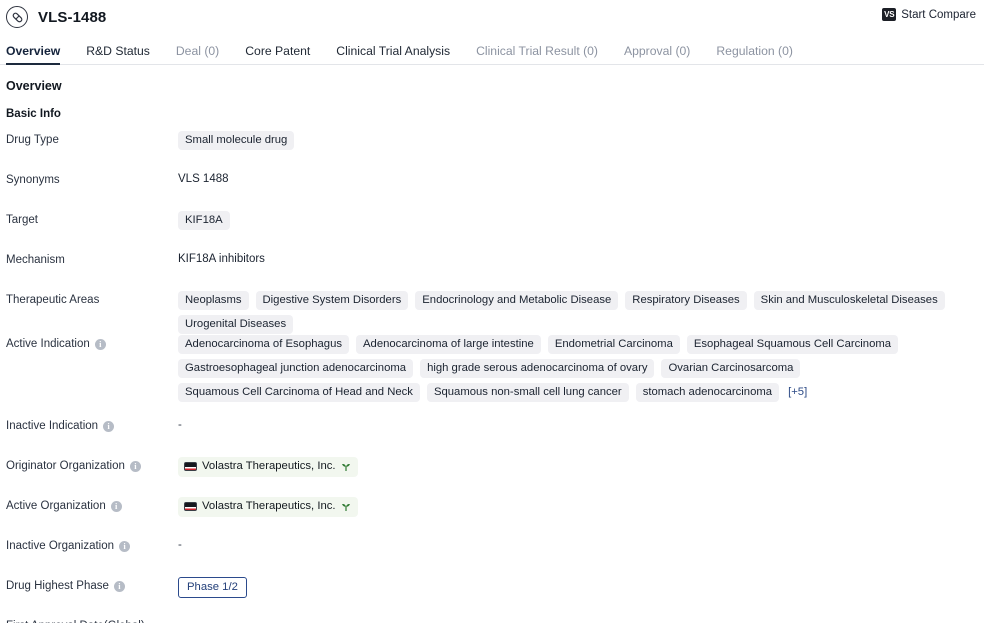  What do you see at coordinates (57, 586) in the screenshot?
I see `label-drug-highest-phase-text: Drug Highest Phase` at bounding box center [57, 586].